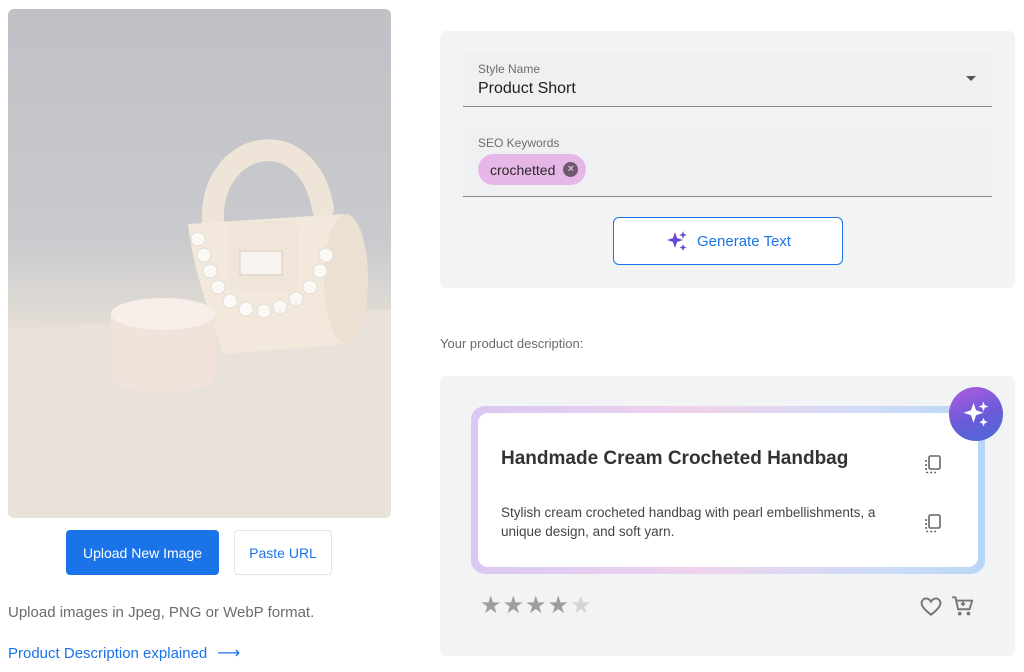 The height and width of the screenshot is (672, 1024). I want to click on arrow-right-icon: ⟶, so click(229, 653).